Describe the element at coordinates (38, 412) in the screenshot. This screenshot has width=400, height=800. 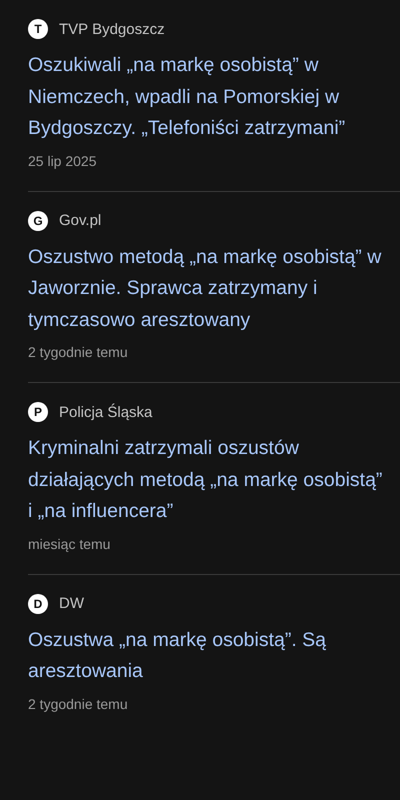
I see `source-logo-icon: P` at that location.